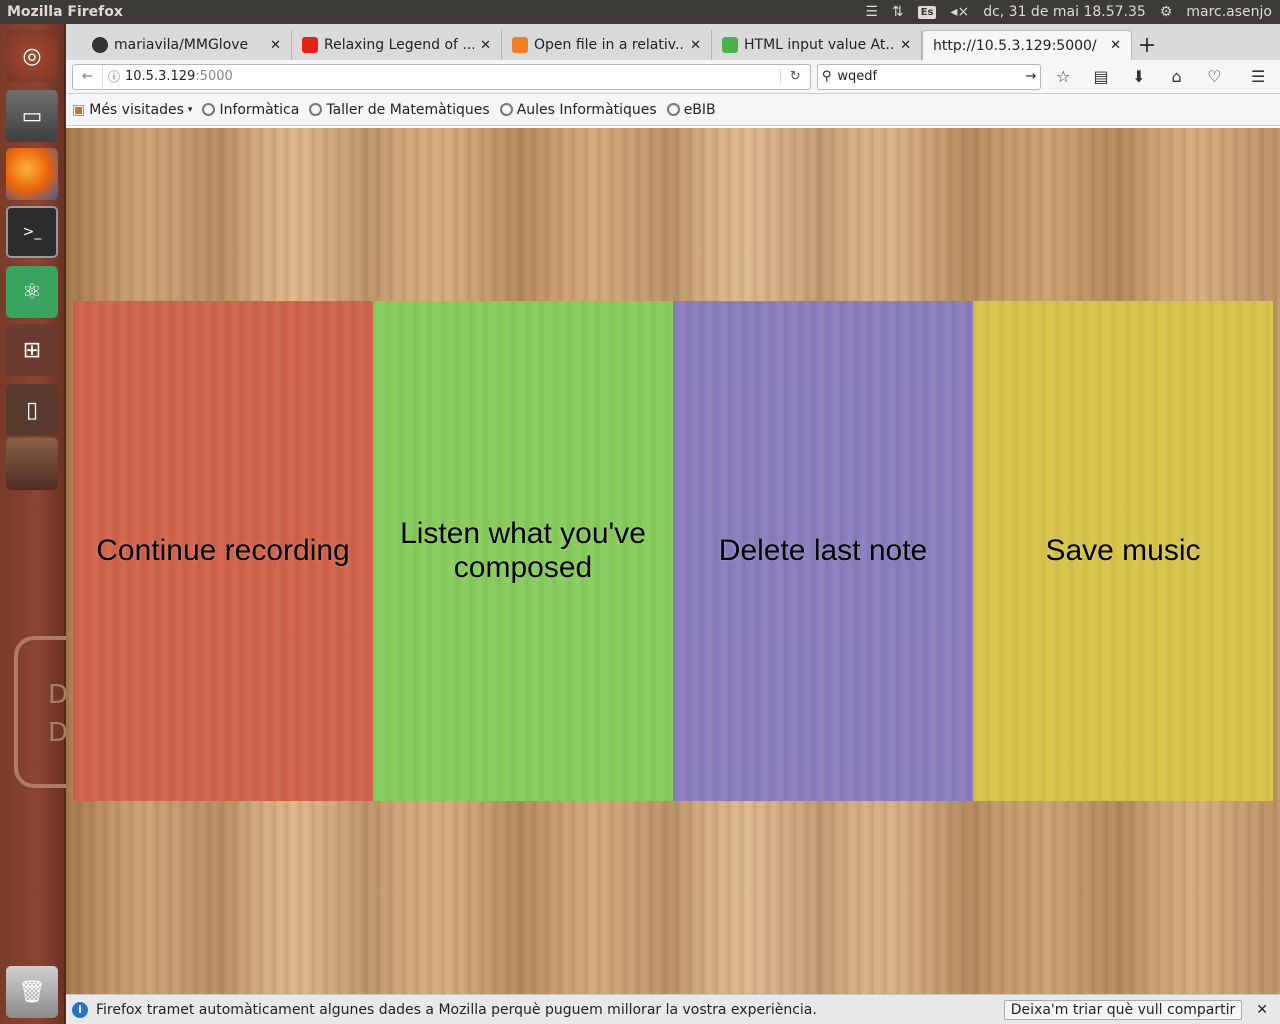  Describe the element at coordinates (310, 45) in the screenshot. I see `youtube-icon` at that location.